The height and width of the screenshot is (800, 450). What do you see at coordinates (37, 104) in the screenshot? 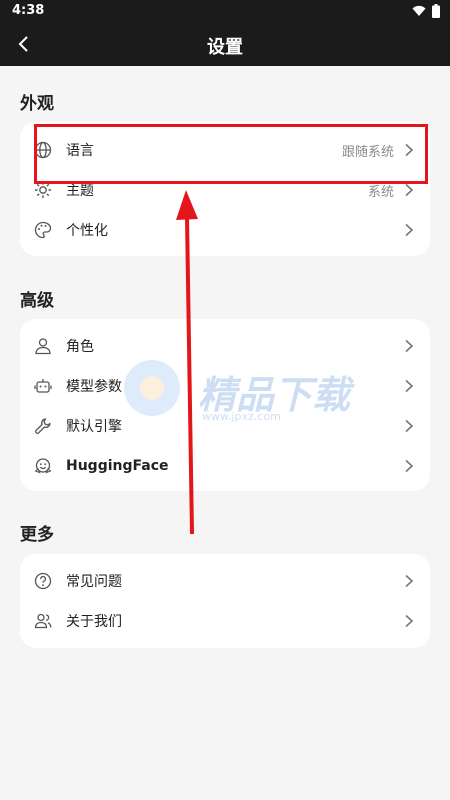
I see `section-title-appearance: 外观` at bounding box center [37, 104].